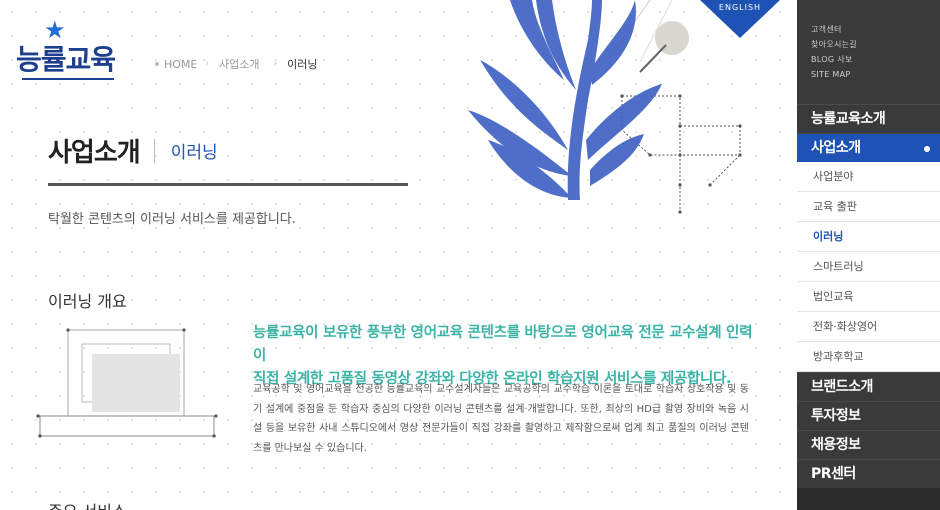 The width and height of the screenshot is (940, 510). Describe the element at coordinates (875, 44) in the screenshot. I see `util-link-directions: 찾아오시는길` at that location.